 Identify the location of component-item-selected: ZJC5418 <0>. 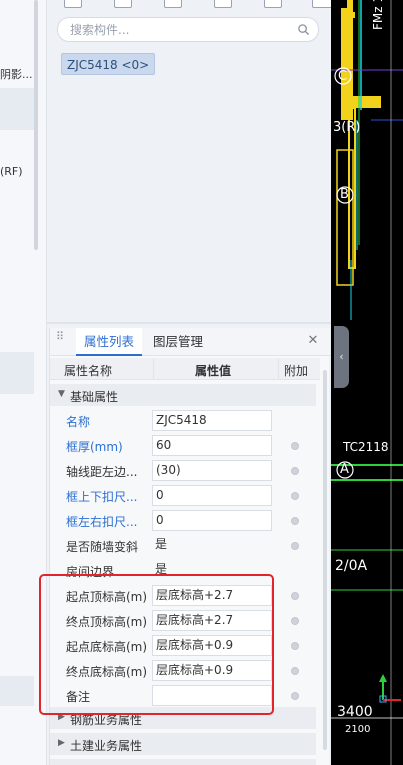
(108, 64).